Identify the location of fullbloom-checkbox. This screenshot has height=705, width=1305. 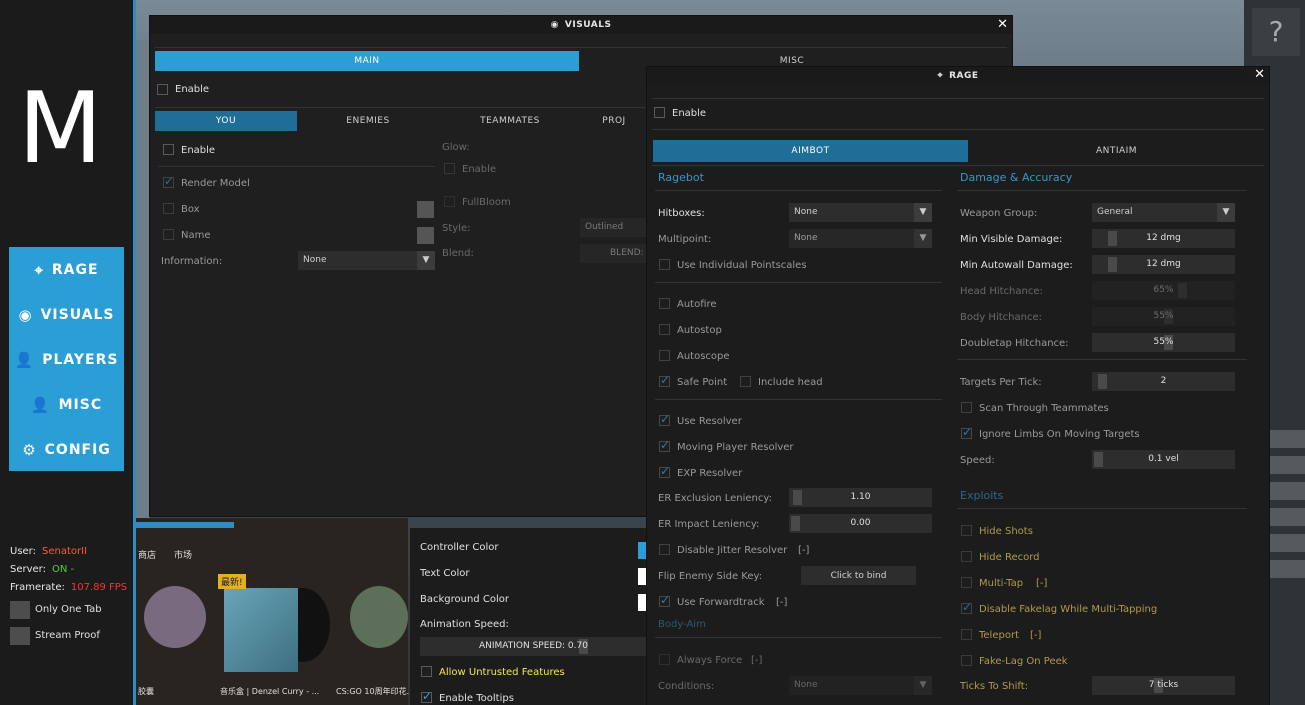
(449, 201).